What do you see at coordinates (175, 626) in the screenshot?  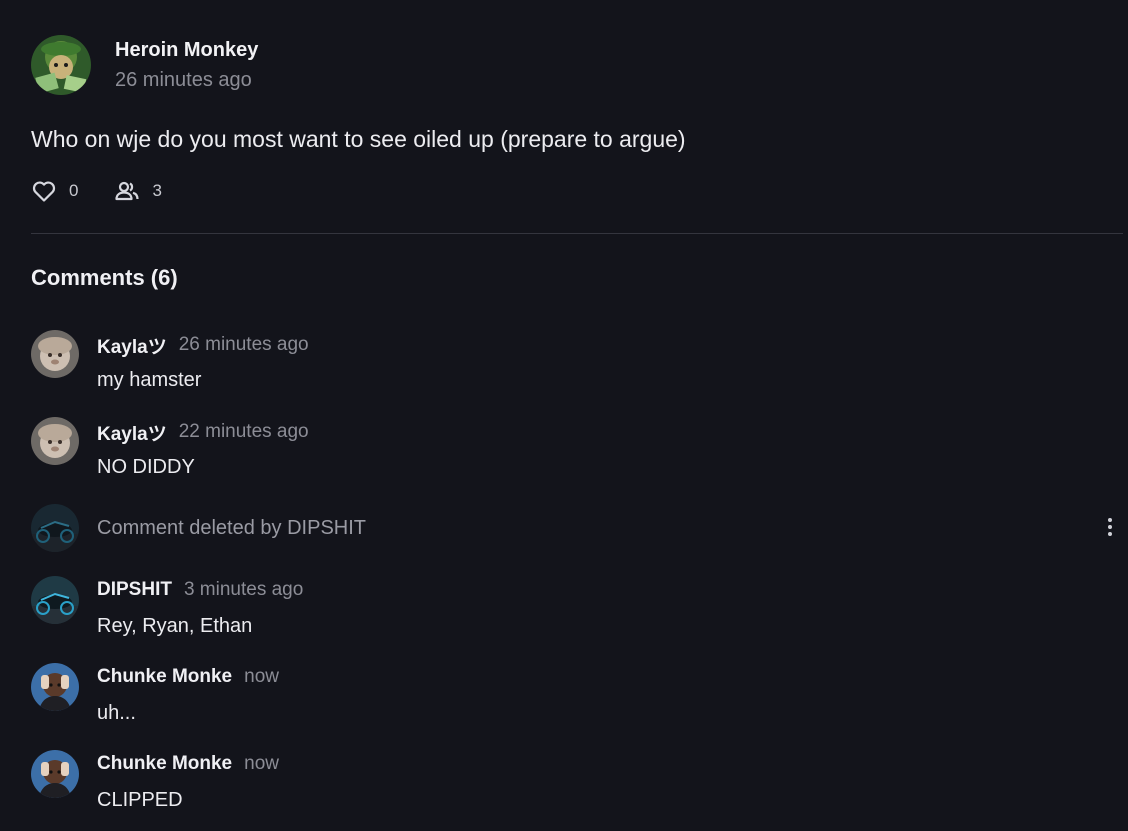 I see `comment-text: Rey, Ryan, Ethan` at bounding box center [175, 626].